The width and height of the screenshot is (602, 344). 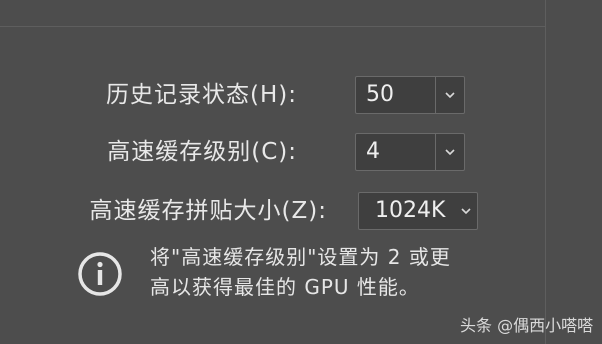 I want to click on cache-levels-label: 高速缓存级别(C):, so click(x=202, y=152).